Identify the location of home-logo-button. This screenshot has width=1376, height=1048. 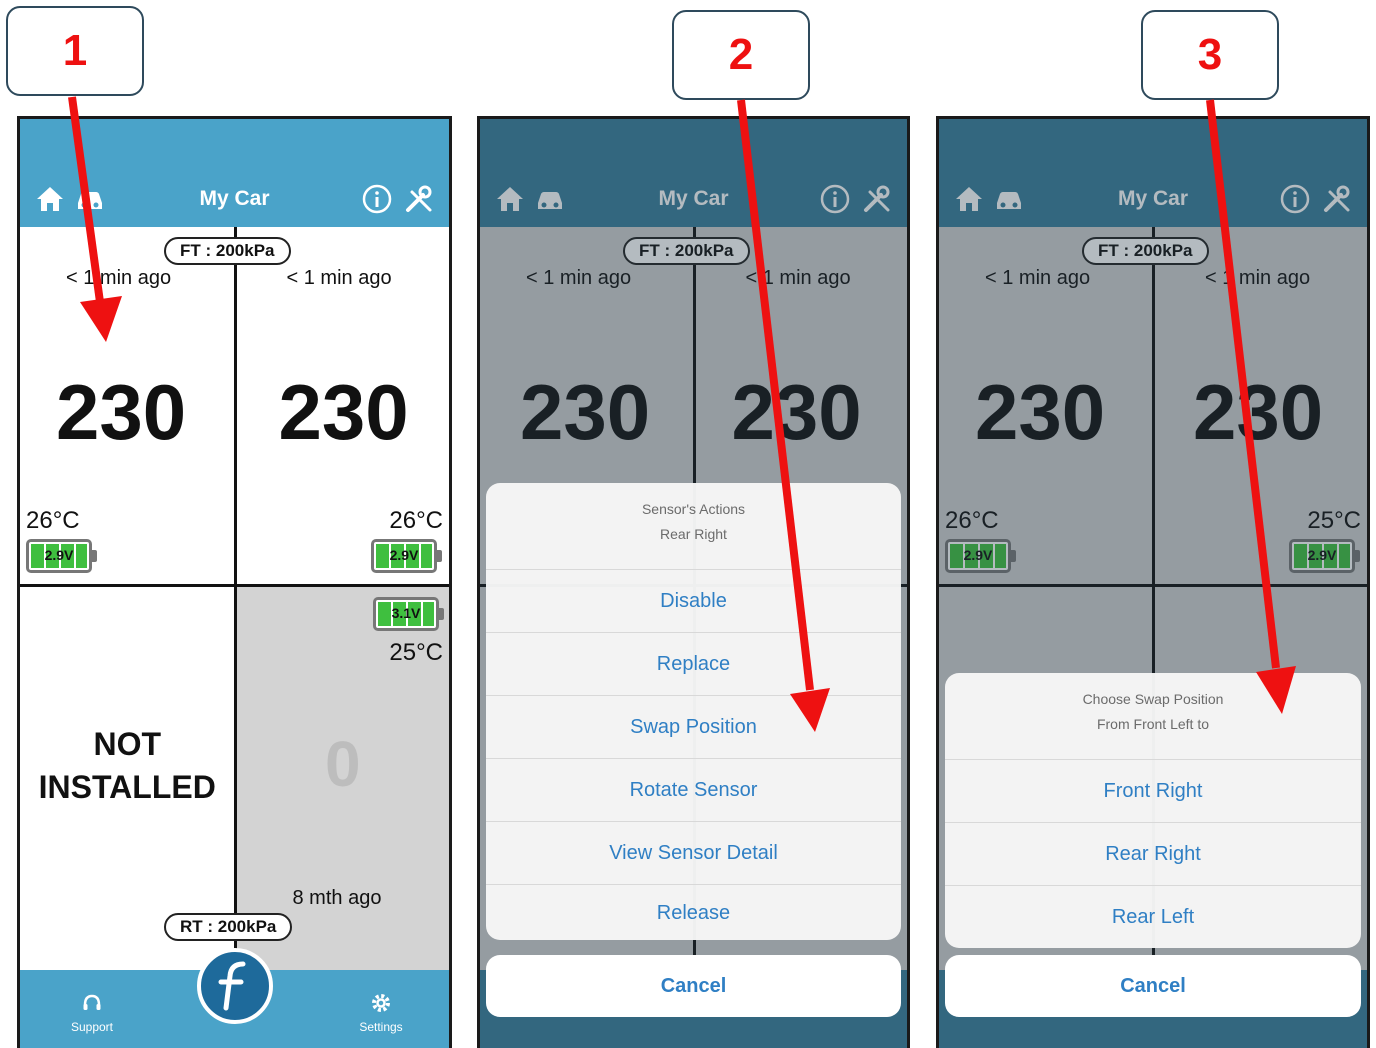
(234, 986).